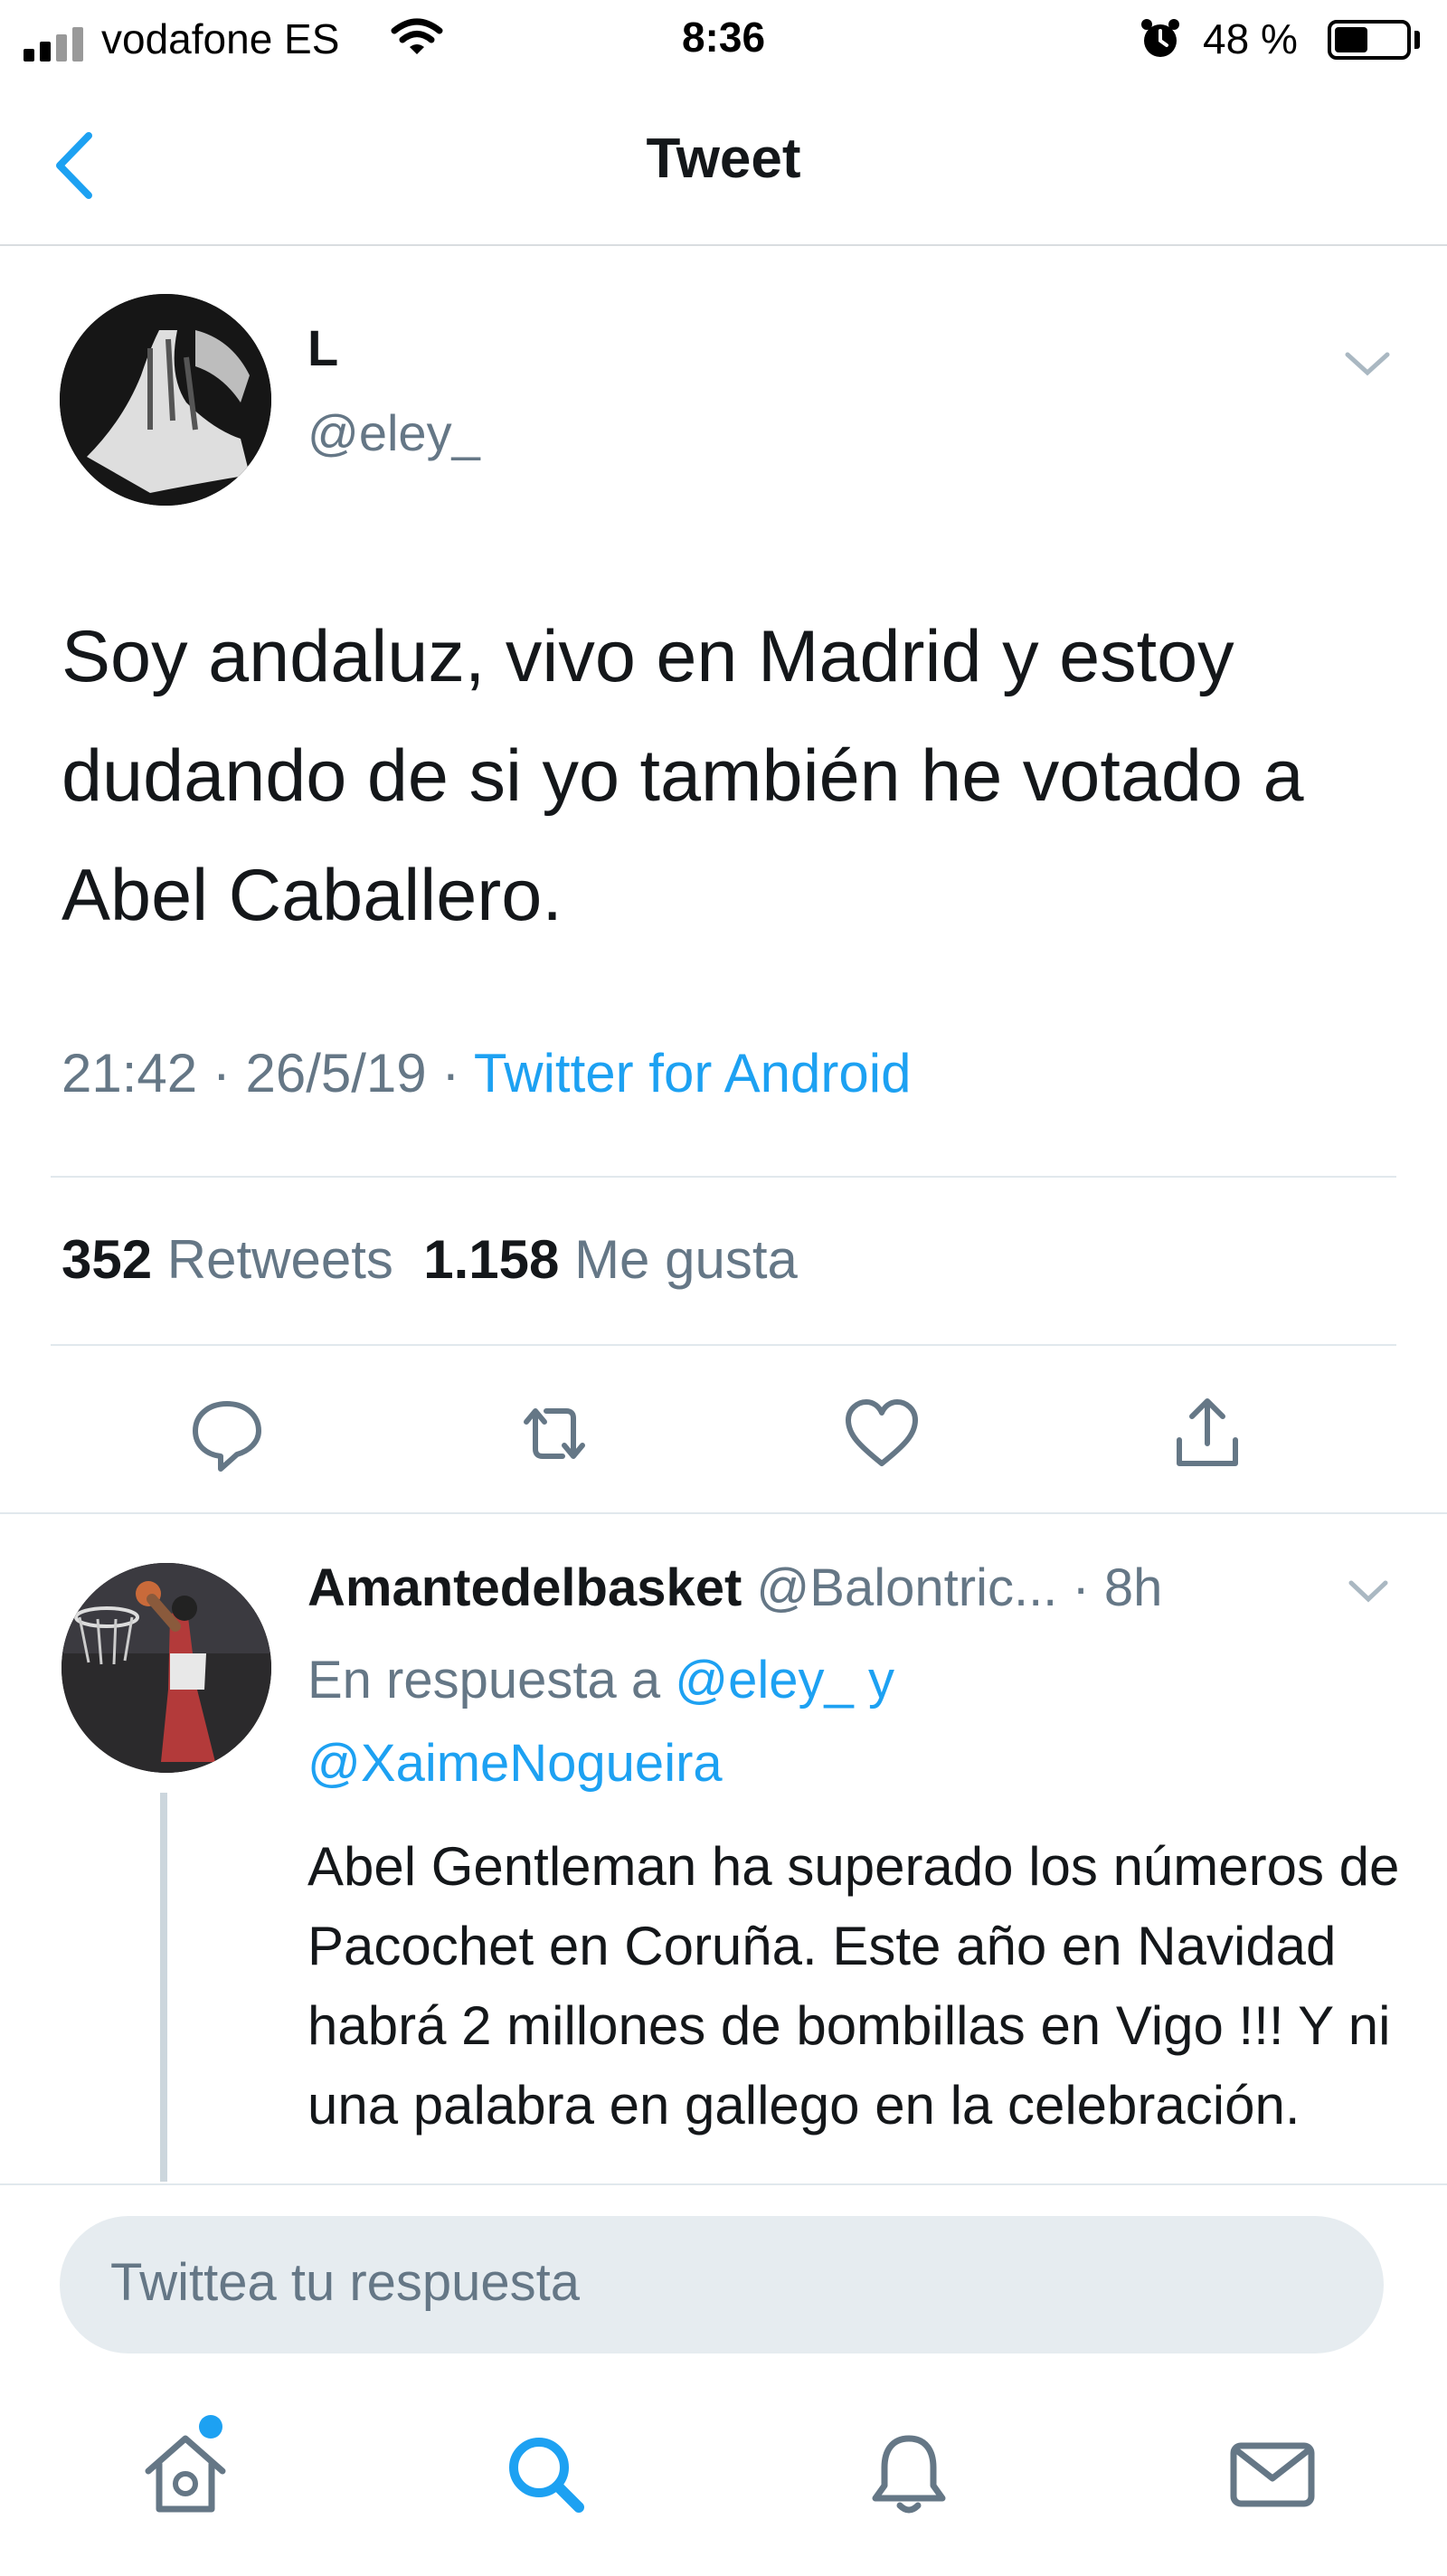  Describe the element at coordinates (1417, 40) in the screenshot. I see `battery-tip` at that location.